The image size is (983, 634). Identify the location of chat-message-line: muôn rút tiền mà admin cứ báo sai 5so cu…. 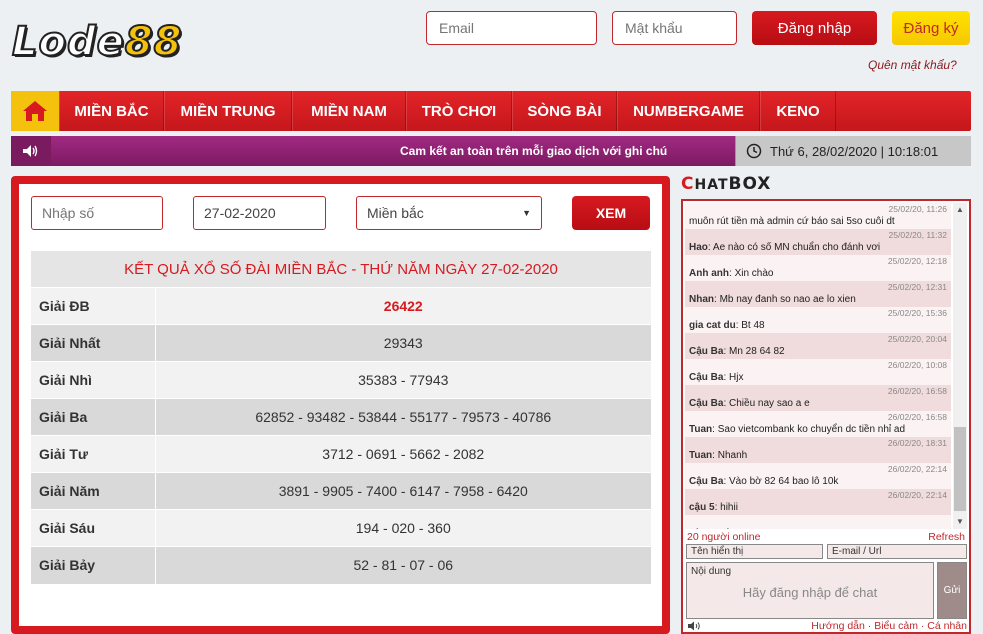
(792, 221).